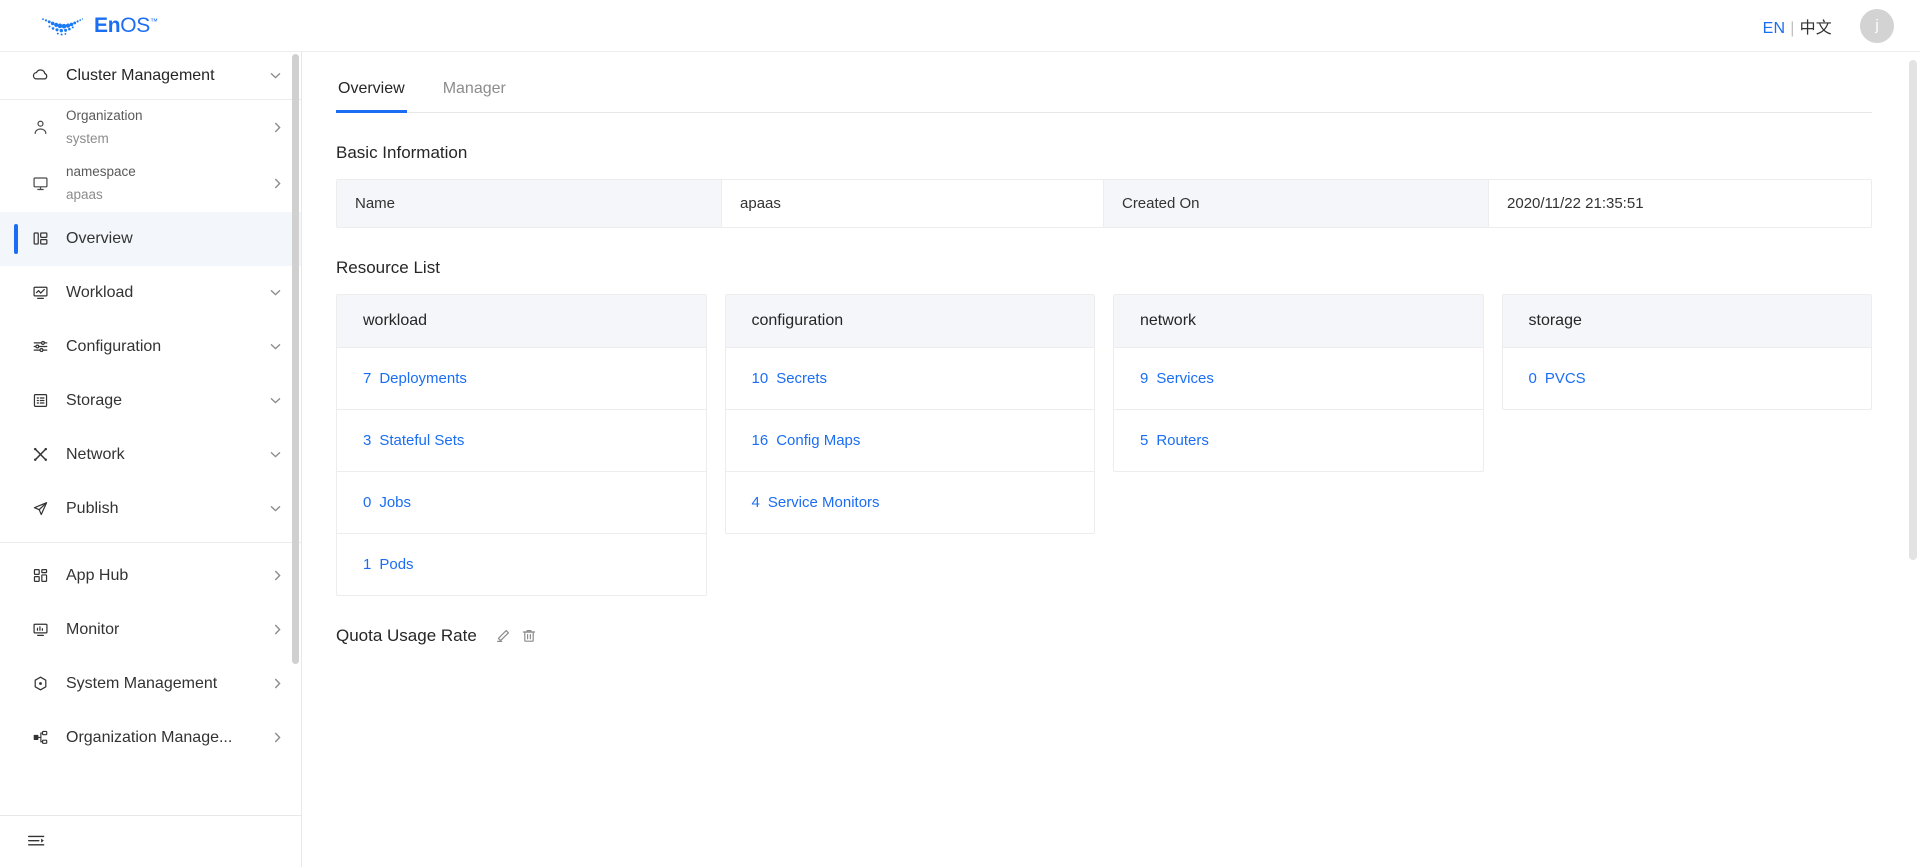 The width and height of the screenshot is (1920, 867). I want to click on language-switcher: EN | 中文, so click(1797, 26).